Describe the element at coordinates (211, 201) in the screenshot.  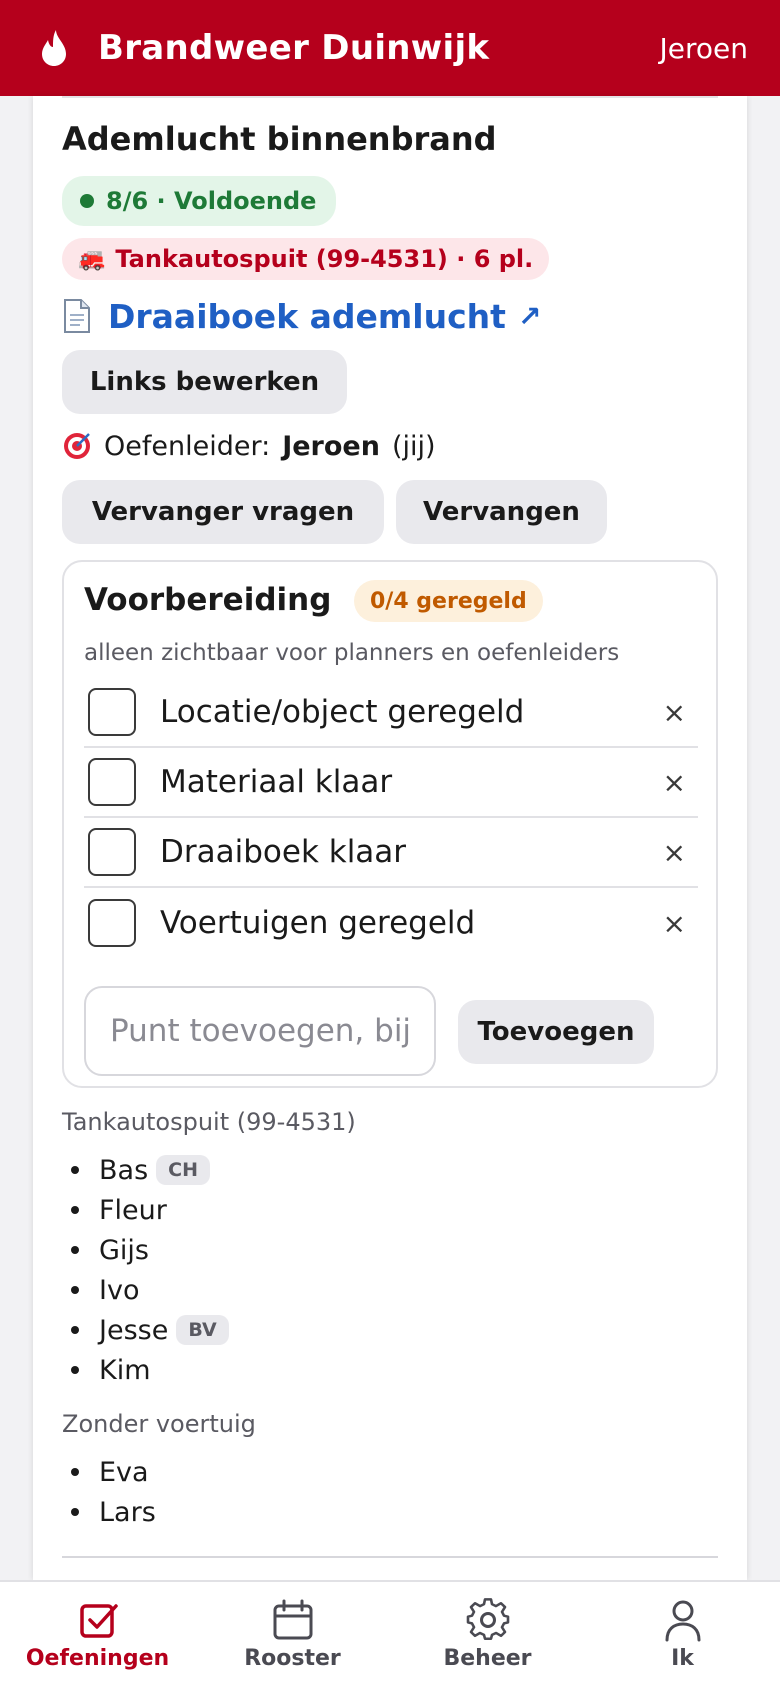
I see `status-text: 8/6 · Voldoende` at that location.